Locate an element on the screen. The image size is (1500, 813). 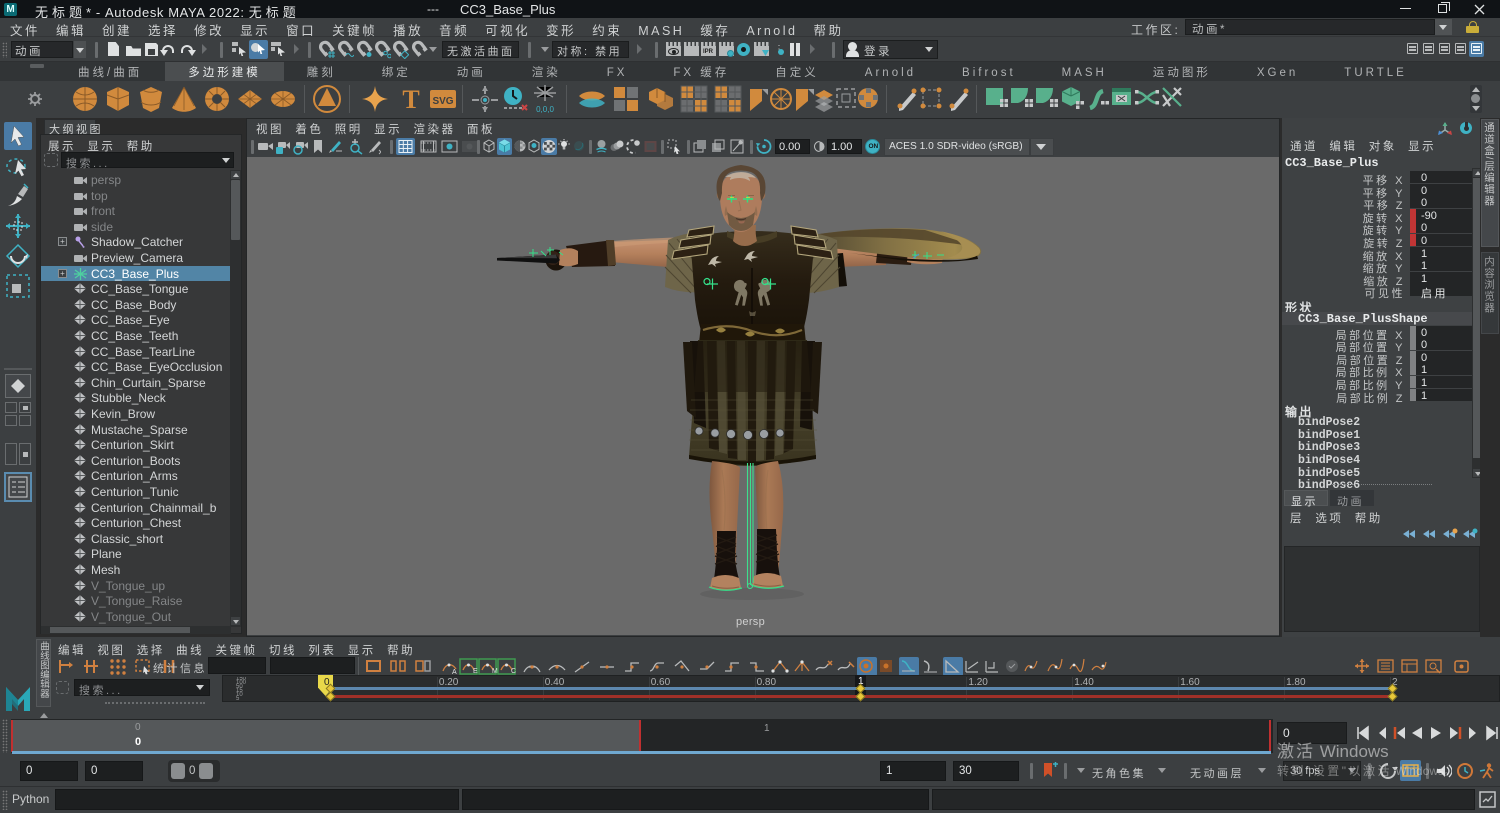
svg-text: 0,0,0 is located at coordinates (545, 109).